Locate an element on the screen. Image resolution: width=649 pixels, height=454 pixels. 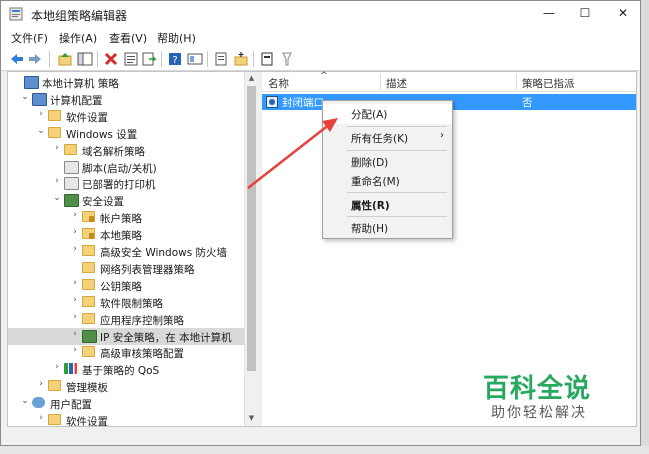
watermark: 百科全说 助你轻松解决 is located at coordinates (543, 396).